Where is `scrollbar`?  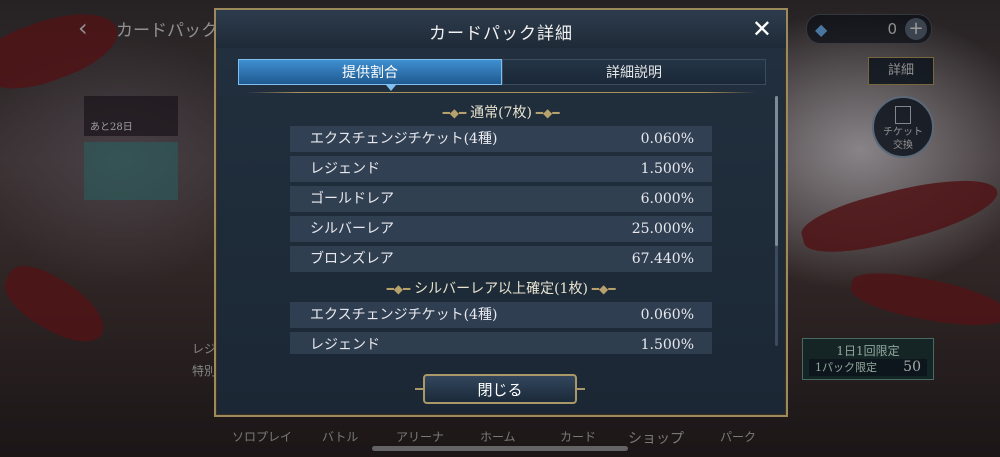
scrollbar is located at coordinates (776, 221).